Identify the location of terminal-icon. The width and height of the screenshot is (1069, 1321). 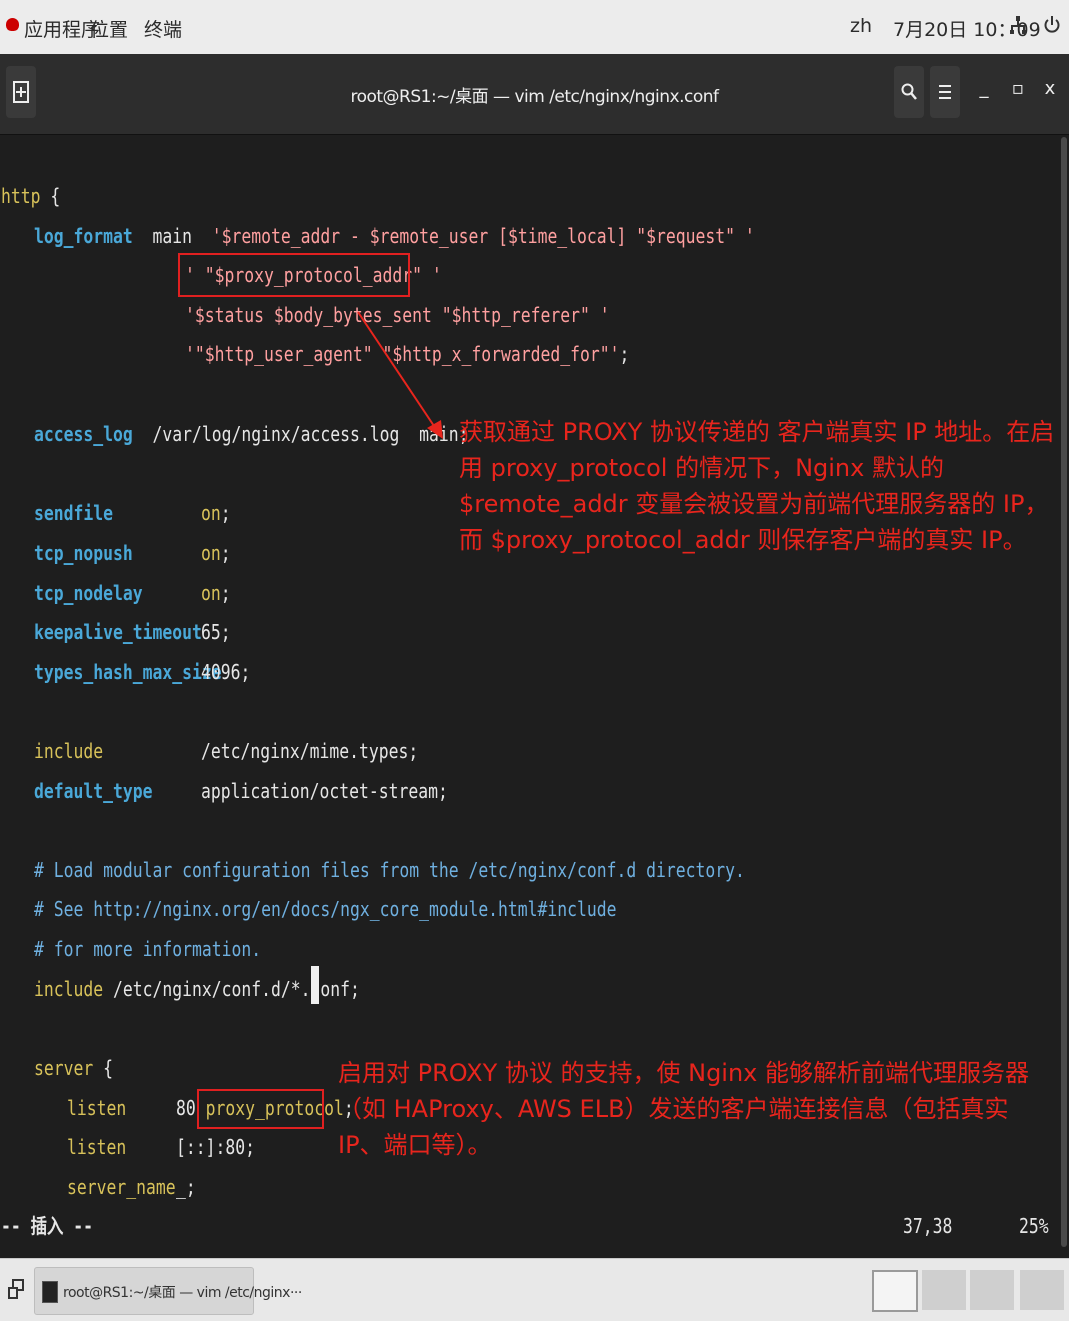
(50, 1292).